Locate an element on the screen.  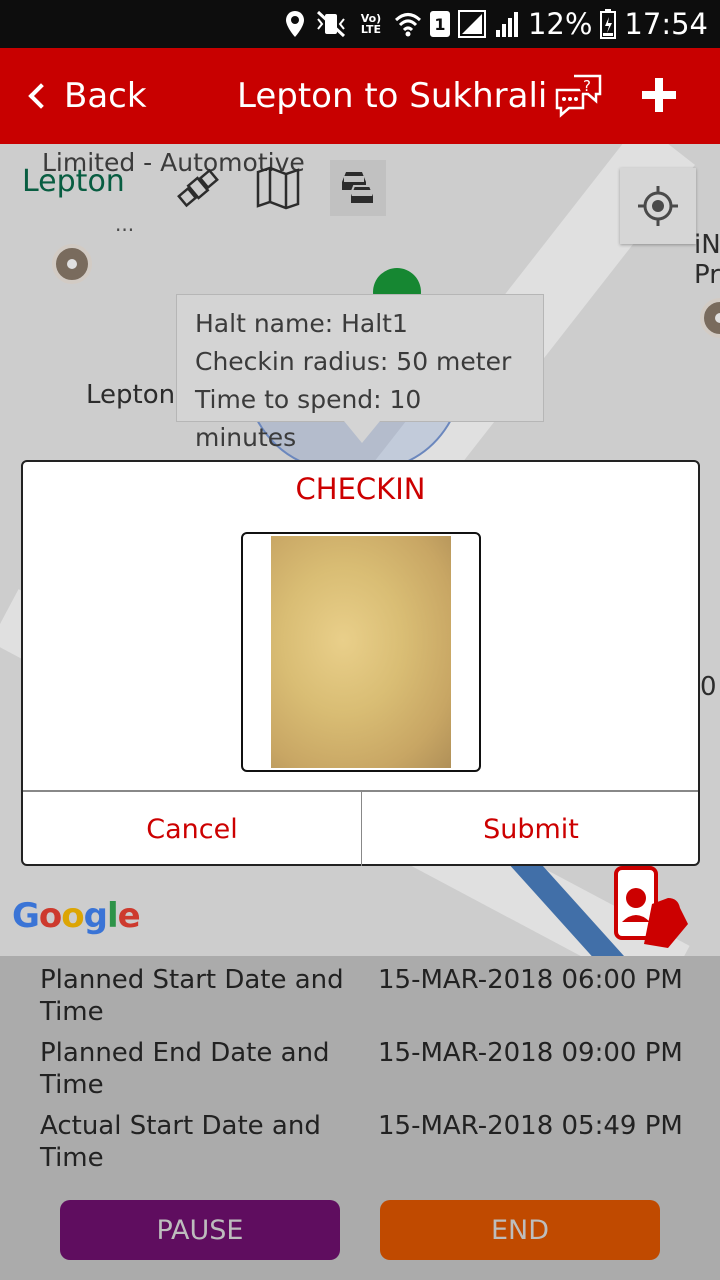
back-label: Back is located at coordinates (105, 96).